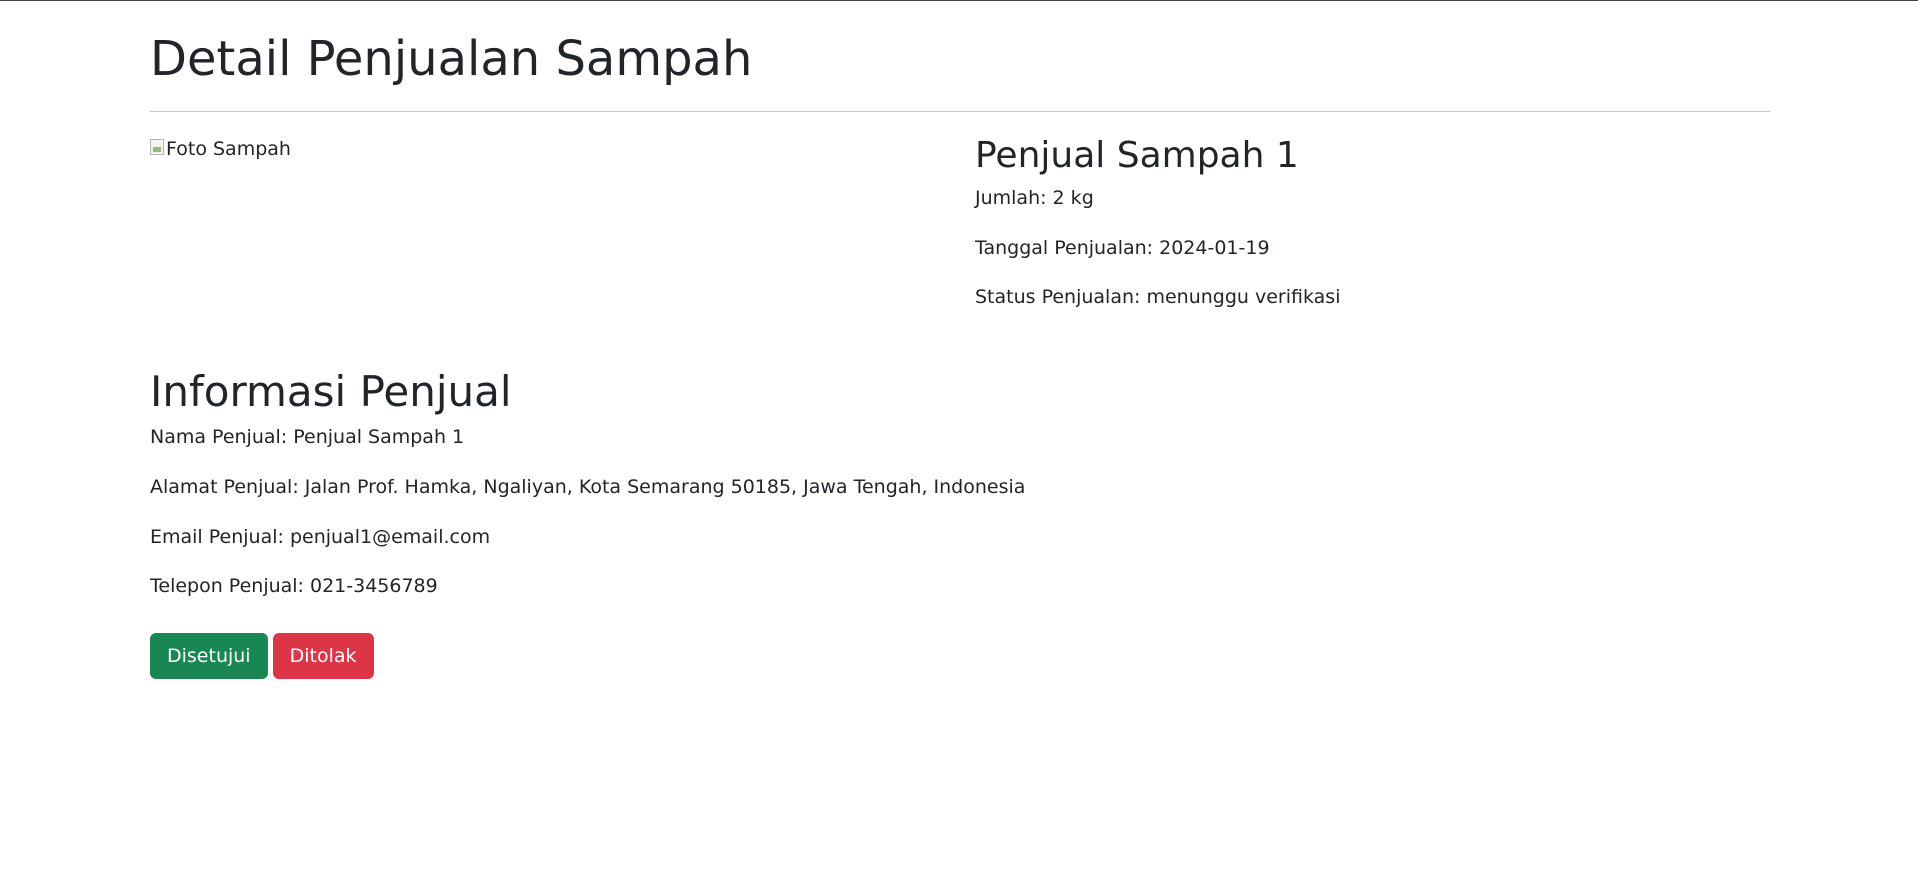 The height and width of the screenshot is (893, 1918). I want to click on sale-seller-name: Penjual Sampah 1, so click(1137, 155).